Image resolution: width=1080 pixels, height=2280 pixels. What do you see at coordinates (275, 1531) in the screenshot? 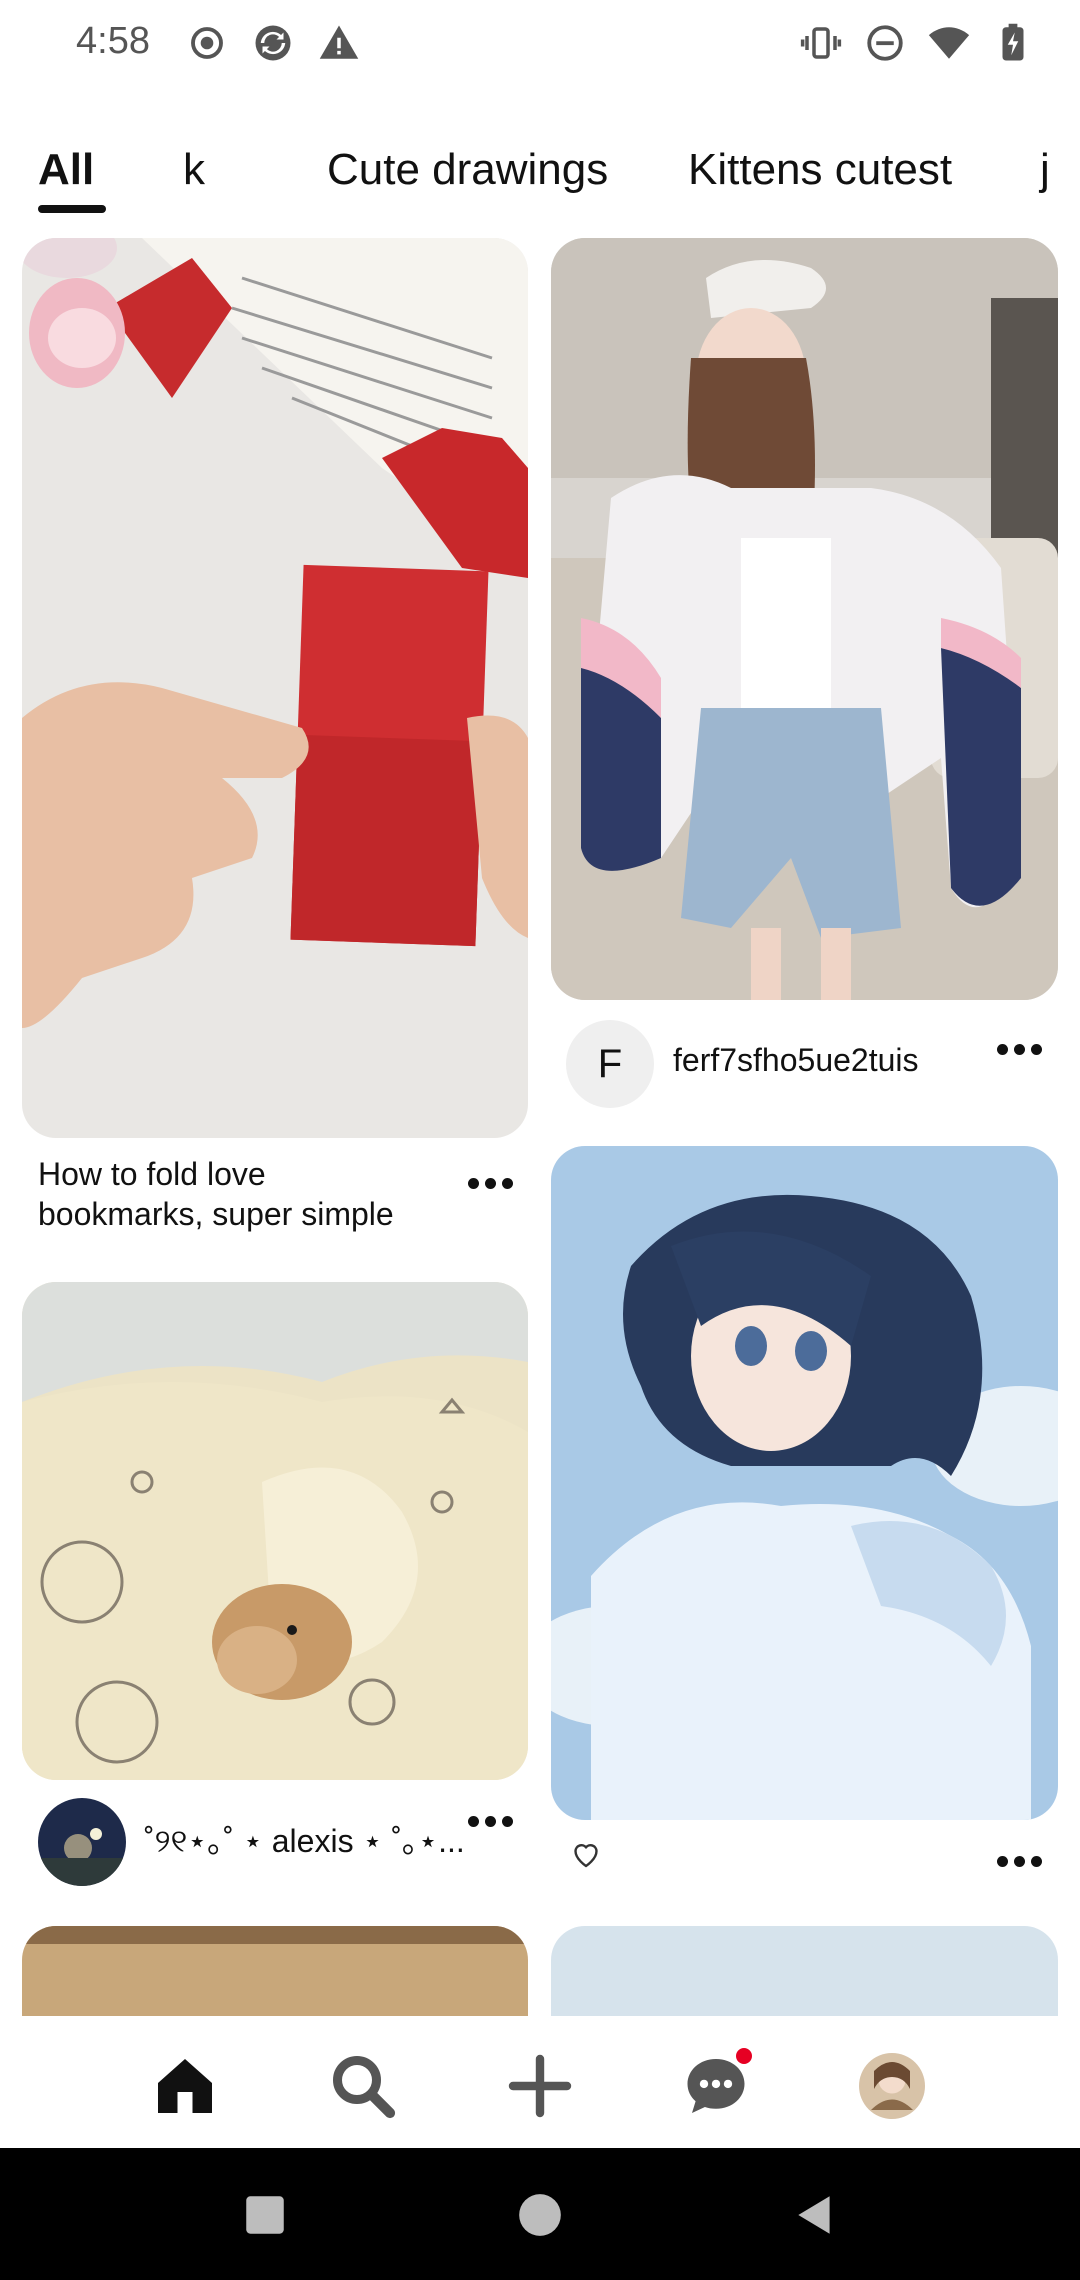
I see `pin-image-hamster` at bounding box center [275, 1531].